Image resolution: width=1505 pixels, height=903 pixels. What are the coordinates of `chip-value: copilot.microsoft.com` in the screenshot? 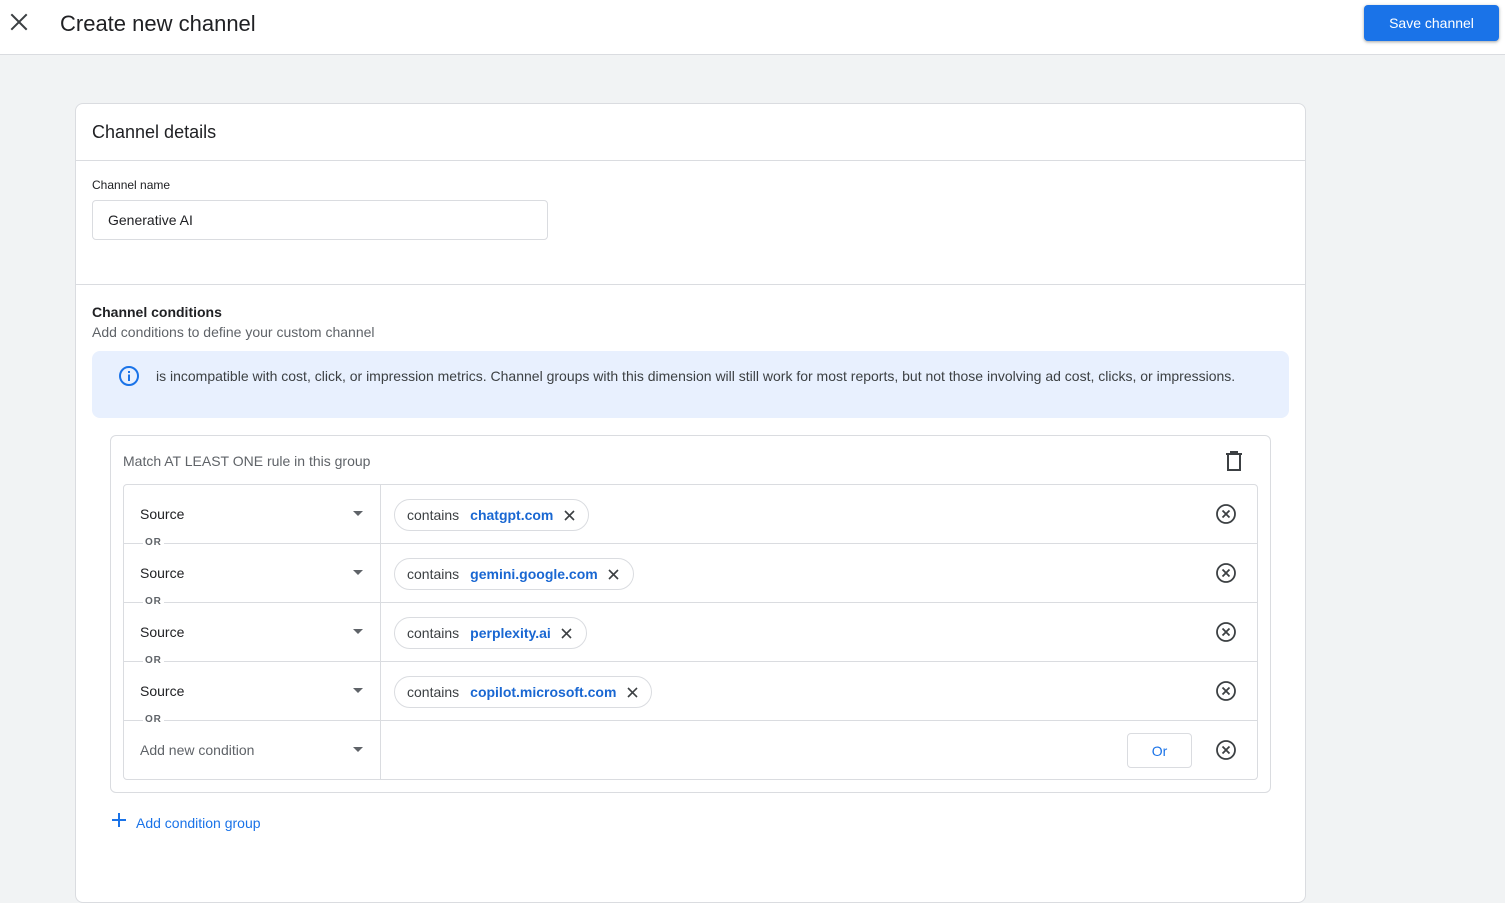 It's located at (543, 692).